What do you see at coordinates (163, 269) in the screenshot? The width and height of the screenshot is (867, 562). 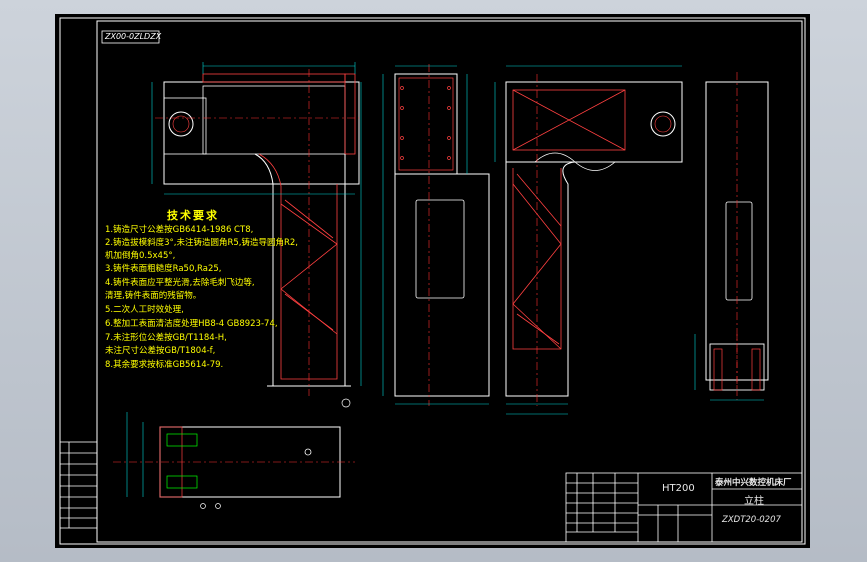 I see `requirement-item: 3.铸件表面粗糙度Ra50,Ra25,` at bounding box center [163, 269].